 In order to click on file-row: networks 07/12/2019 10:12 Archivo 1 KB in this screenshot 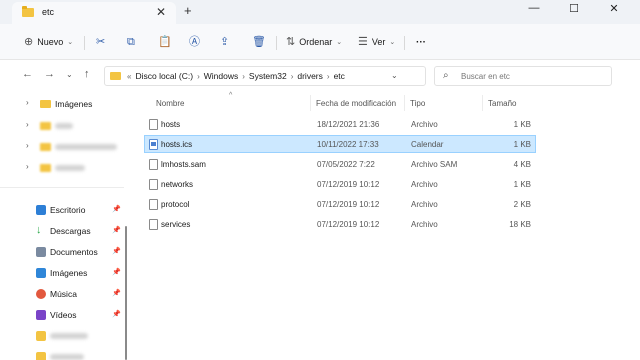, I will do `click(340, 184)`.